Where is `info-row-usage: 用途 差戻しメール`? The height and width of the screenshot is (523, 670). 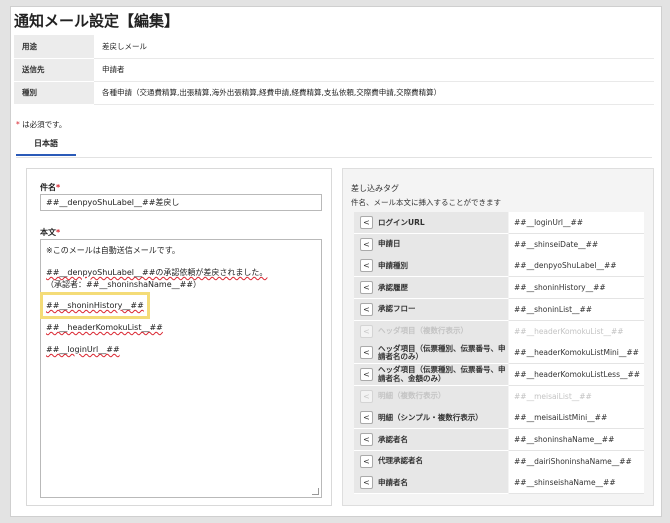 info-row-usage: 用途 差戻しメール is located at coordinates (334, 47).